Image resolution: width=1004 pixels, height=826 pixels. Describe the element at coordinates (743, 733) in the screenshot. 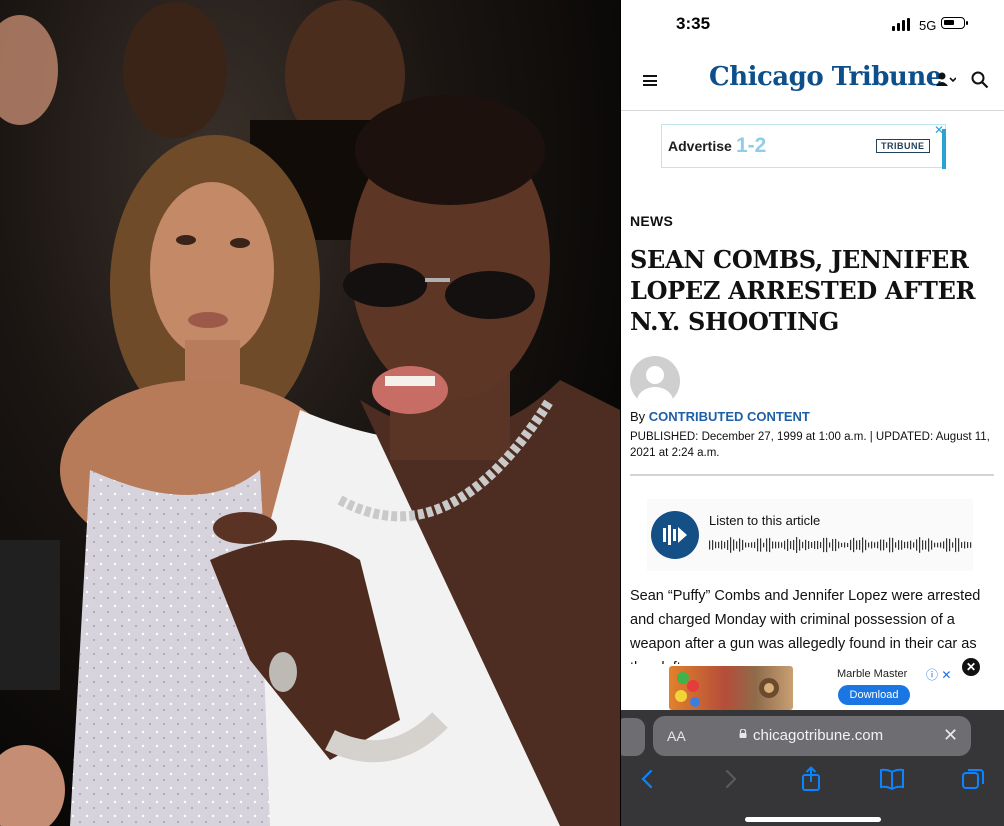

I see `lock-icon` at that location.